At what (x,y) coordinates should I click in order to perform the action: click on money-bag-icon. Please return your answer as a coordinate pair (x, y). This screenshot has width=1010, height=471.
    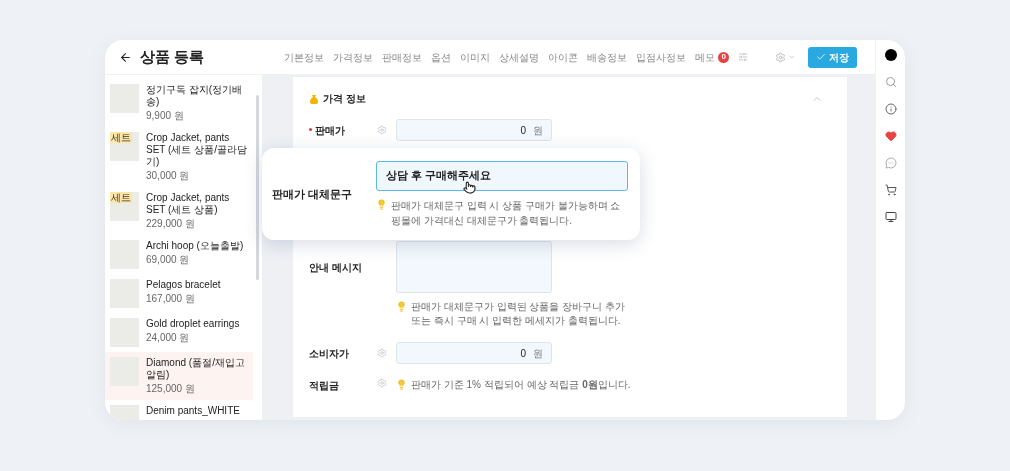
    Looking at the image, I should click on (314, 98).